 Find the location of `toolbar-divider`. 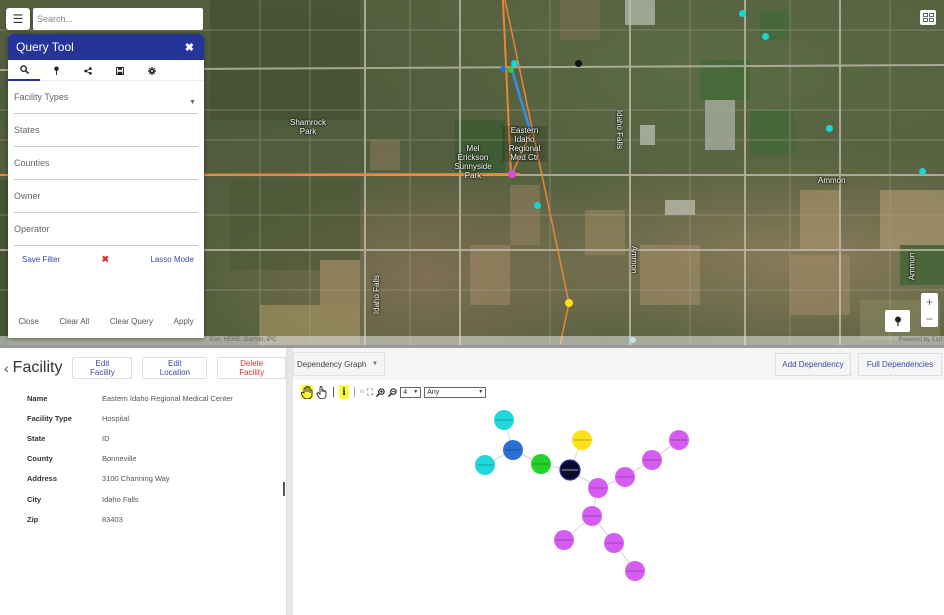

toolbar-divider is located at coordinates (333, 392).